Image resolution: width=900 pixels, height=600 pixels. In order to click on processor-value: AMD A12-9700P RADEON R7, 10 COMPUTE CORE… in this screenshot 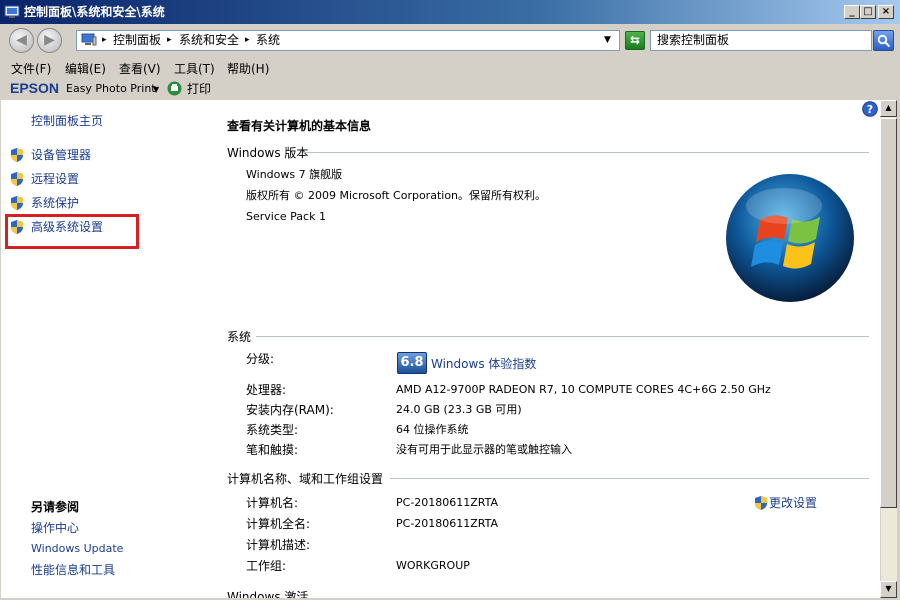, I will do `click(583, 389)`.